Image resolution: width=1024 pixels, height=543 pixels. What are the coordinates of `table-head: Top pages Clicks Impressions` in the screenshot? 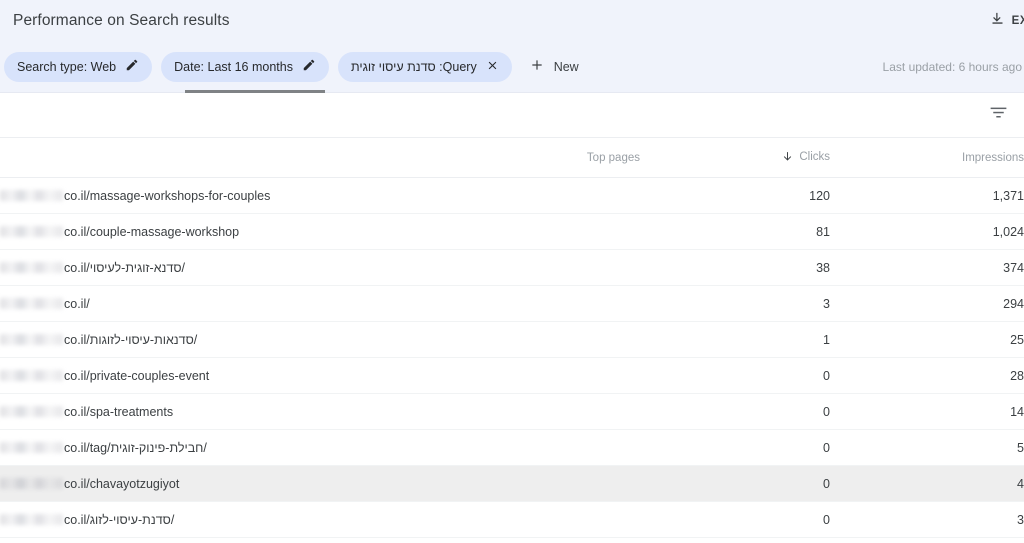 It's located at (512, 158).